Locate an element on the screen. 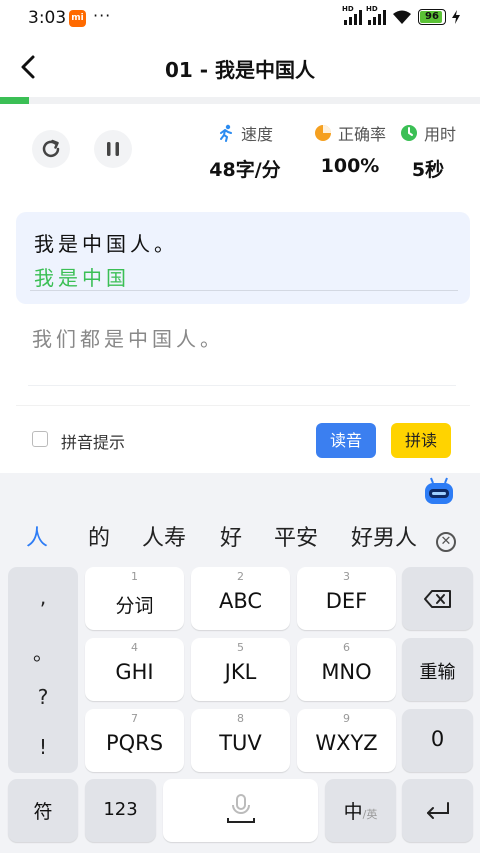 The width and height of the screenshot is (480, 853). punct-period-key: 。 is located at coordinates (43, 651).